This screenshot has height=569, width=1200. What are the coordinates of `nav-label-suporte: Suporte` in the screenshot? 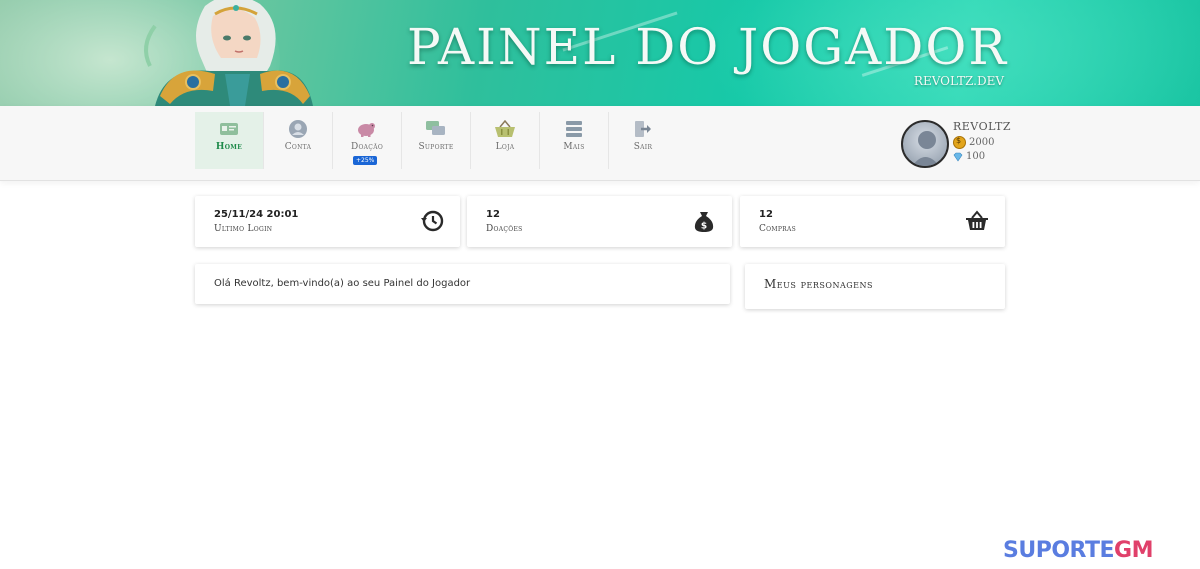 It's located at (436, 147).